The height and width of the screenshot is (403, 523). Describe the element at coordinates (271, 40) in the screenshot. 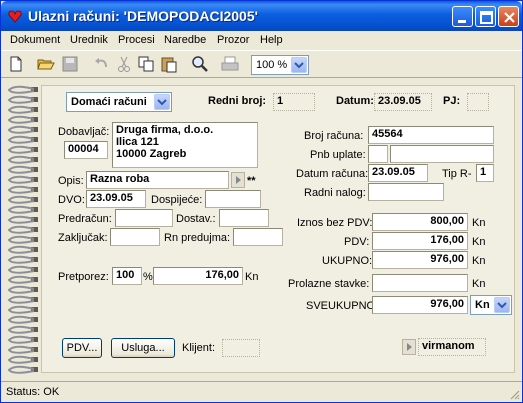

I see `menu-help: Help` at that location.